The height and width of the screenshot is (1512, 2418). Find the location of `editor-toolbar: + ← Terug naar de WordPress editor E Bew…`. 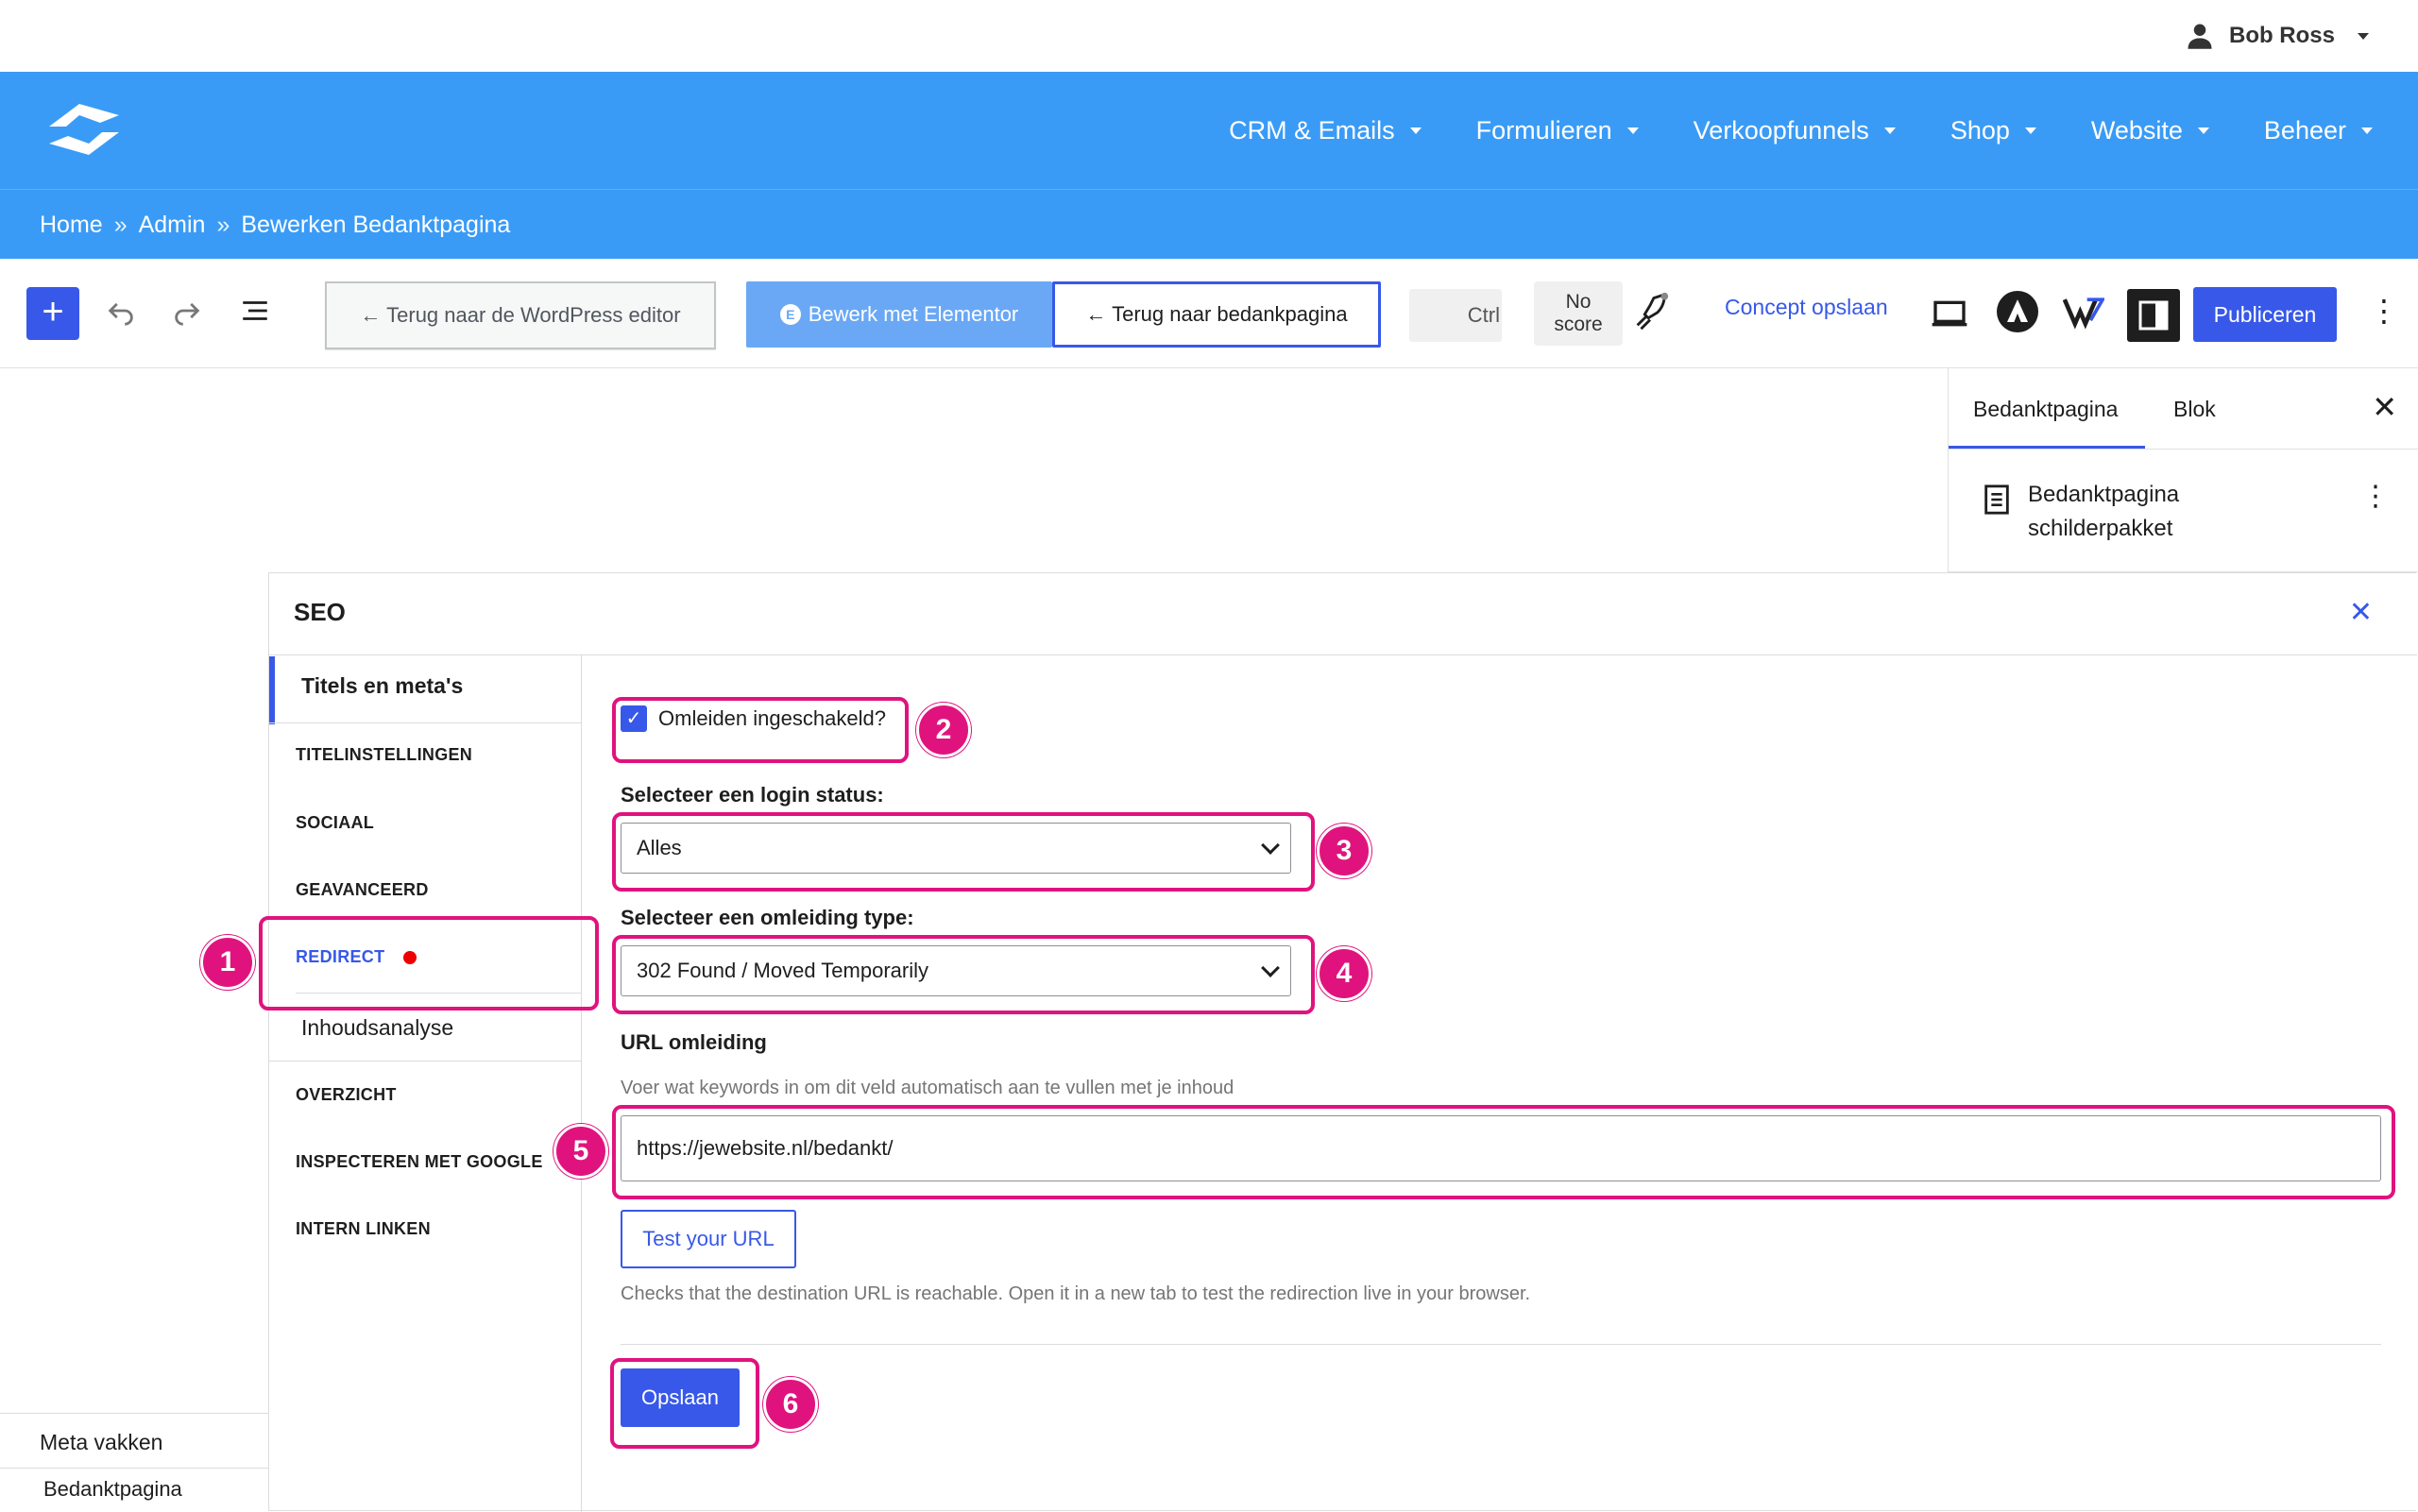

editor-toolbar: + ← Terug naar de WordPress editor E Bew… is located at coordinates (1209, 314).